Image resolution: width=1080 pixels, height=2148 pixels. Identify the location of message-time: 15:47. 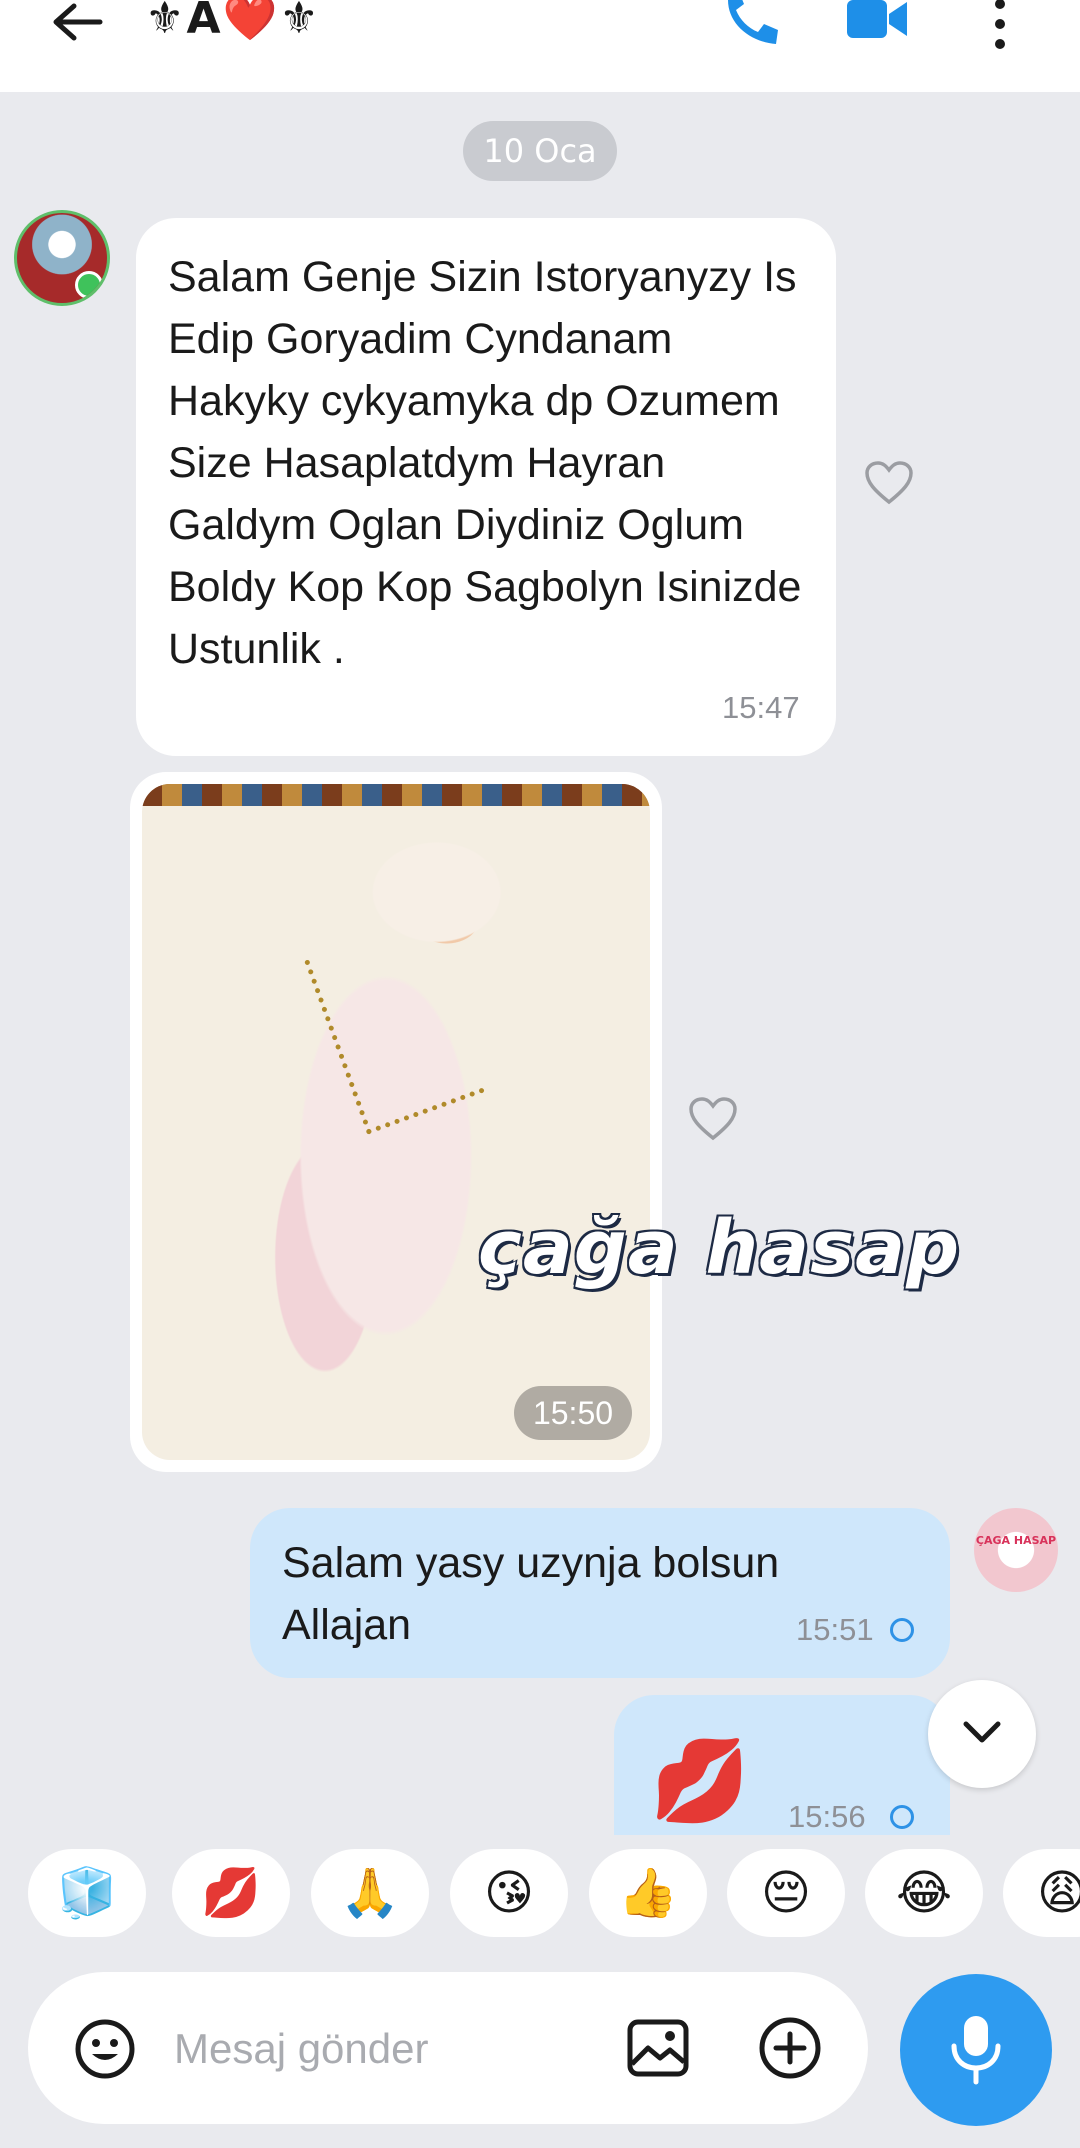
(761, 707).